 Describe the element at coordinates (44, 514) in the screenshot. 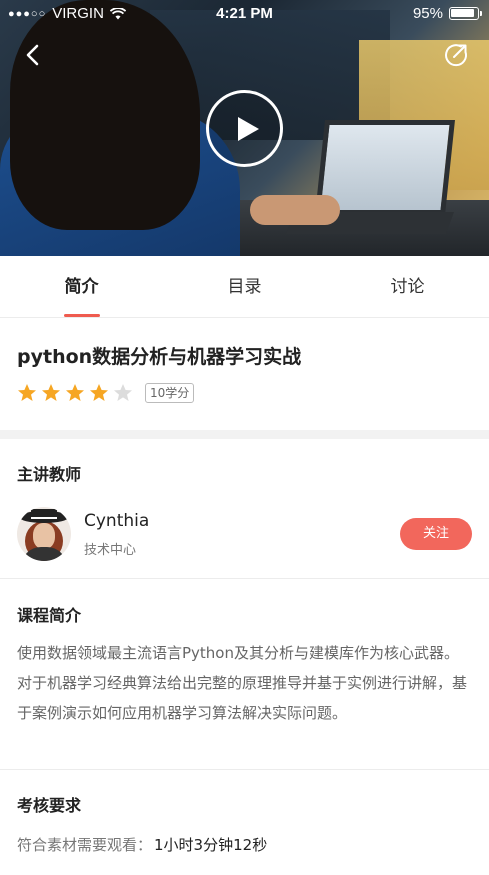

I see `avatar-hat-crown` at that location.